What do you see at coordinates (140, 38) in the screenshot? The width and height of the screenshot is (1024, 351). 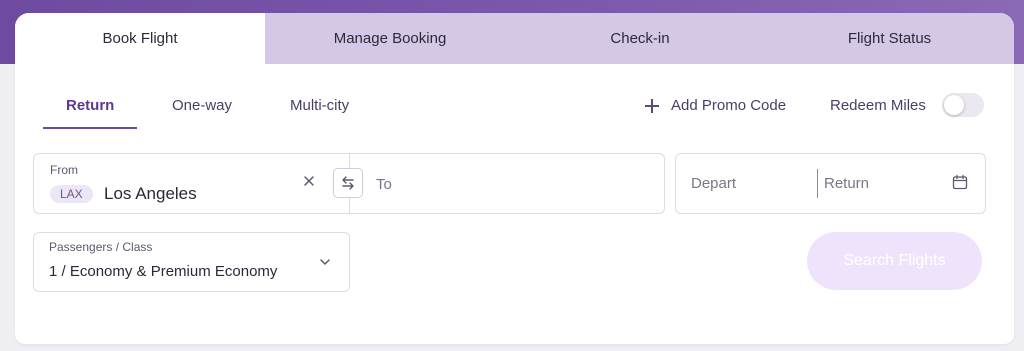 I see `tab-book-flight: Book Flight` at bounding box center [140, 38].